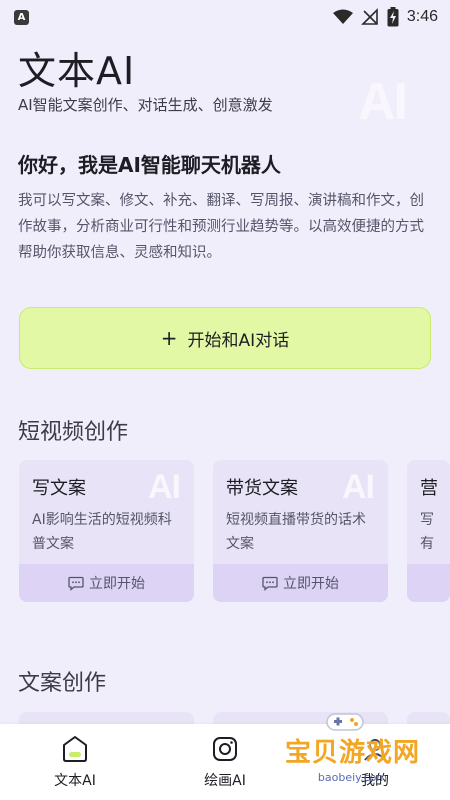  What do you see at coordinates (225, 762) in the screenshot?
I see `nav-item-paint-ai: 绘画AI` at bounding box center [225, 762].